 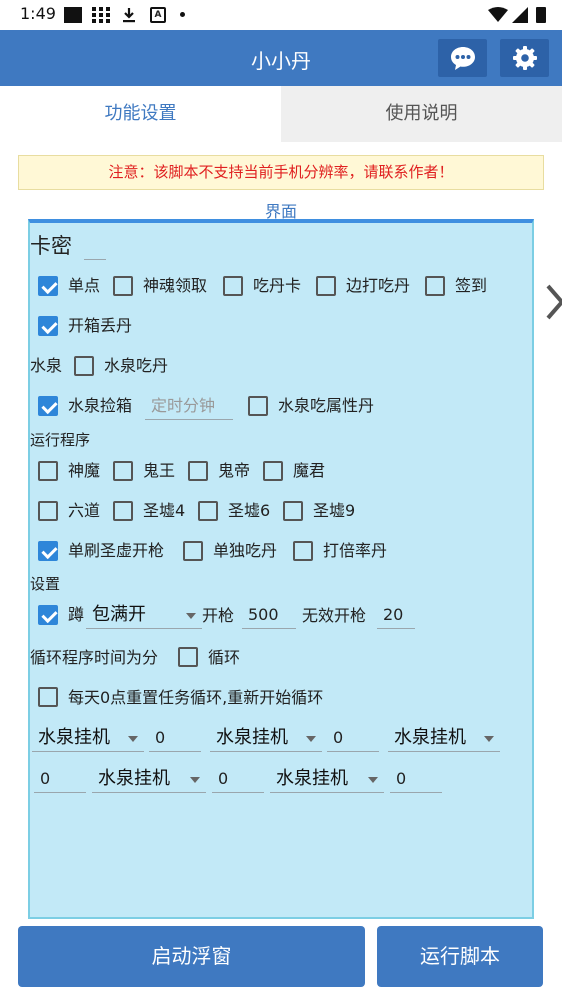 I want to click on label-guiwang: 鬼王, so click(x=159, y=470).